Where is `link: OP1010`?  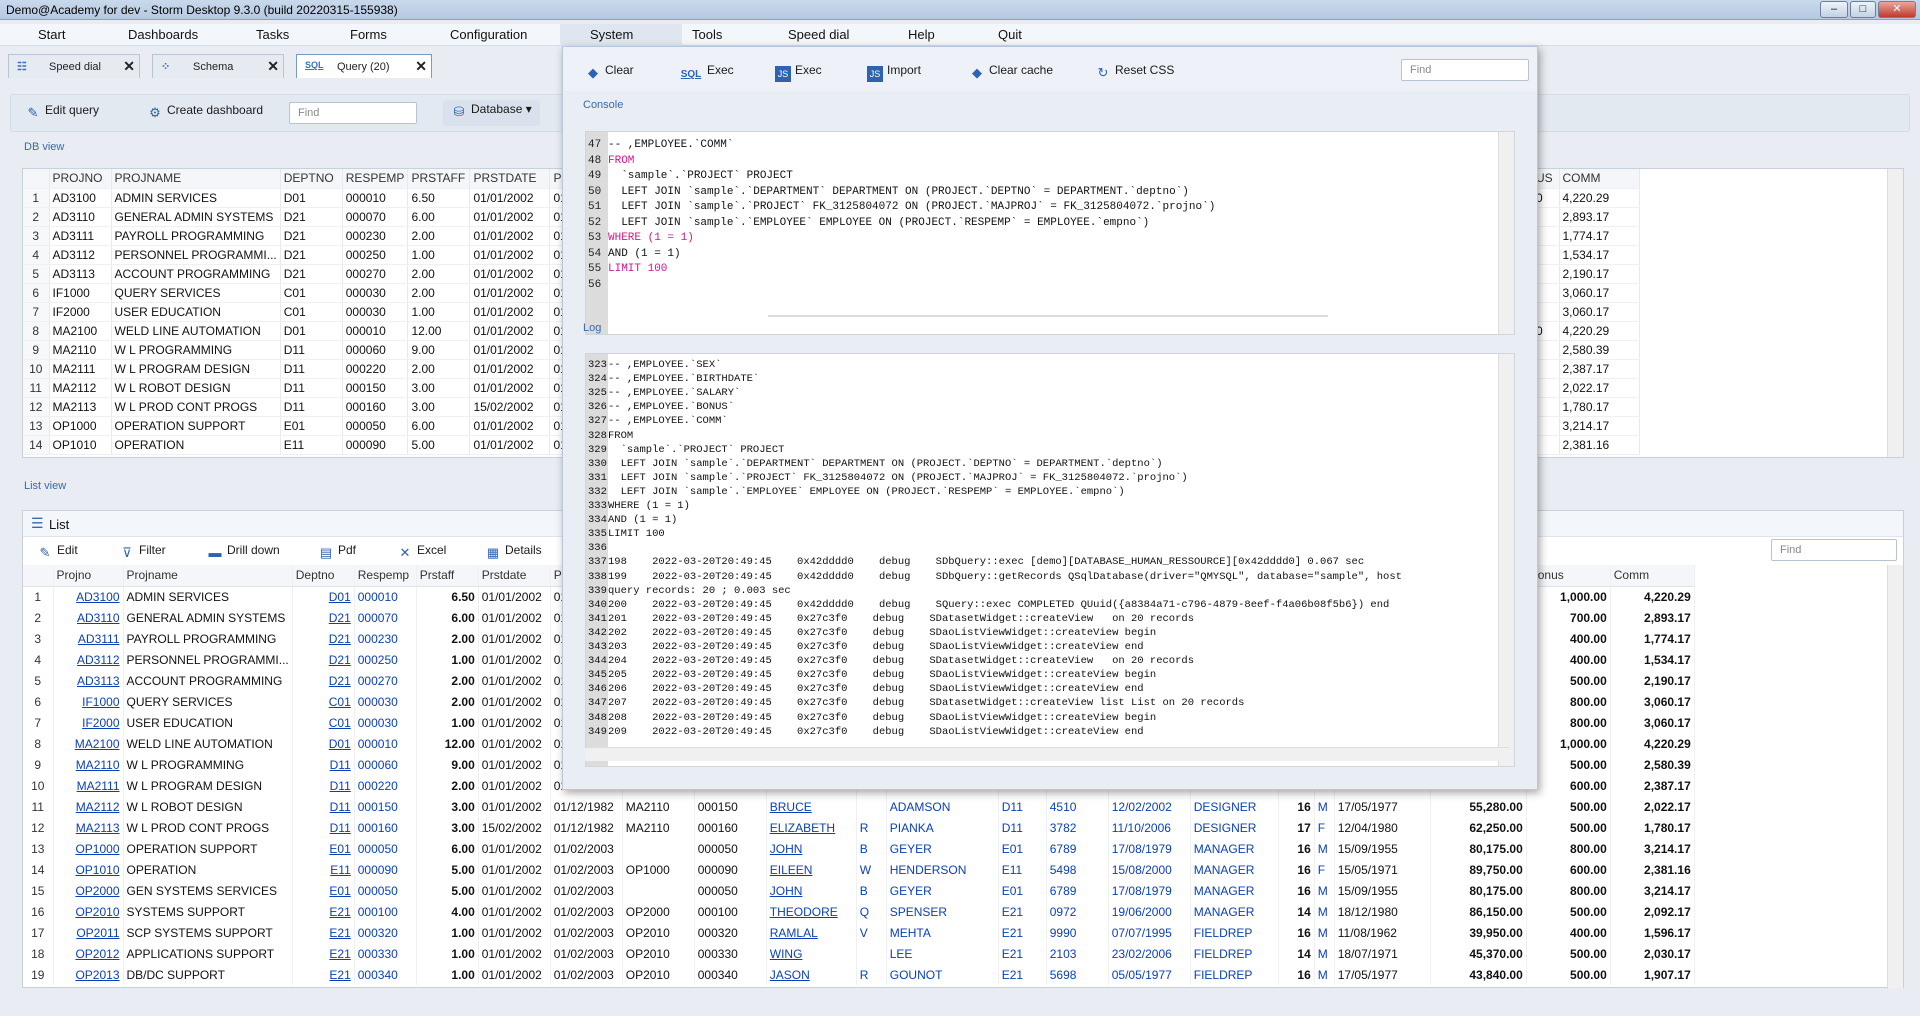
link: OP1010 is located at coordinates (97, 870).